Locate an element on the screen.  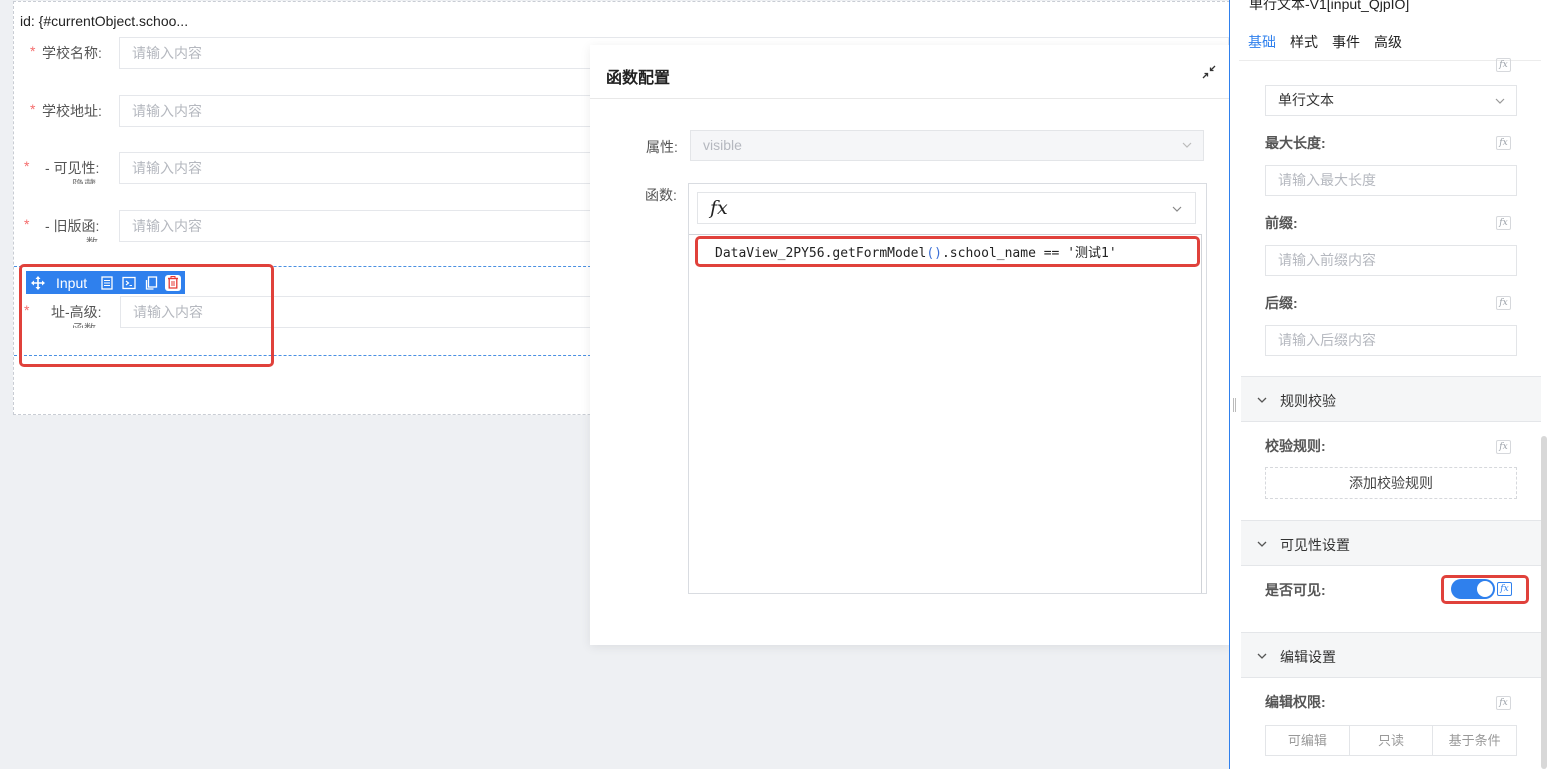
highlight-box-selected-field is located at coordinates (146, 315).